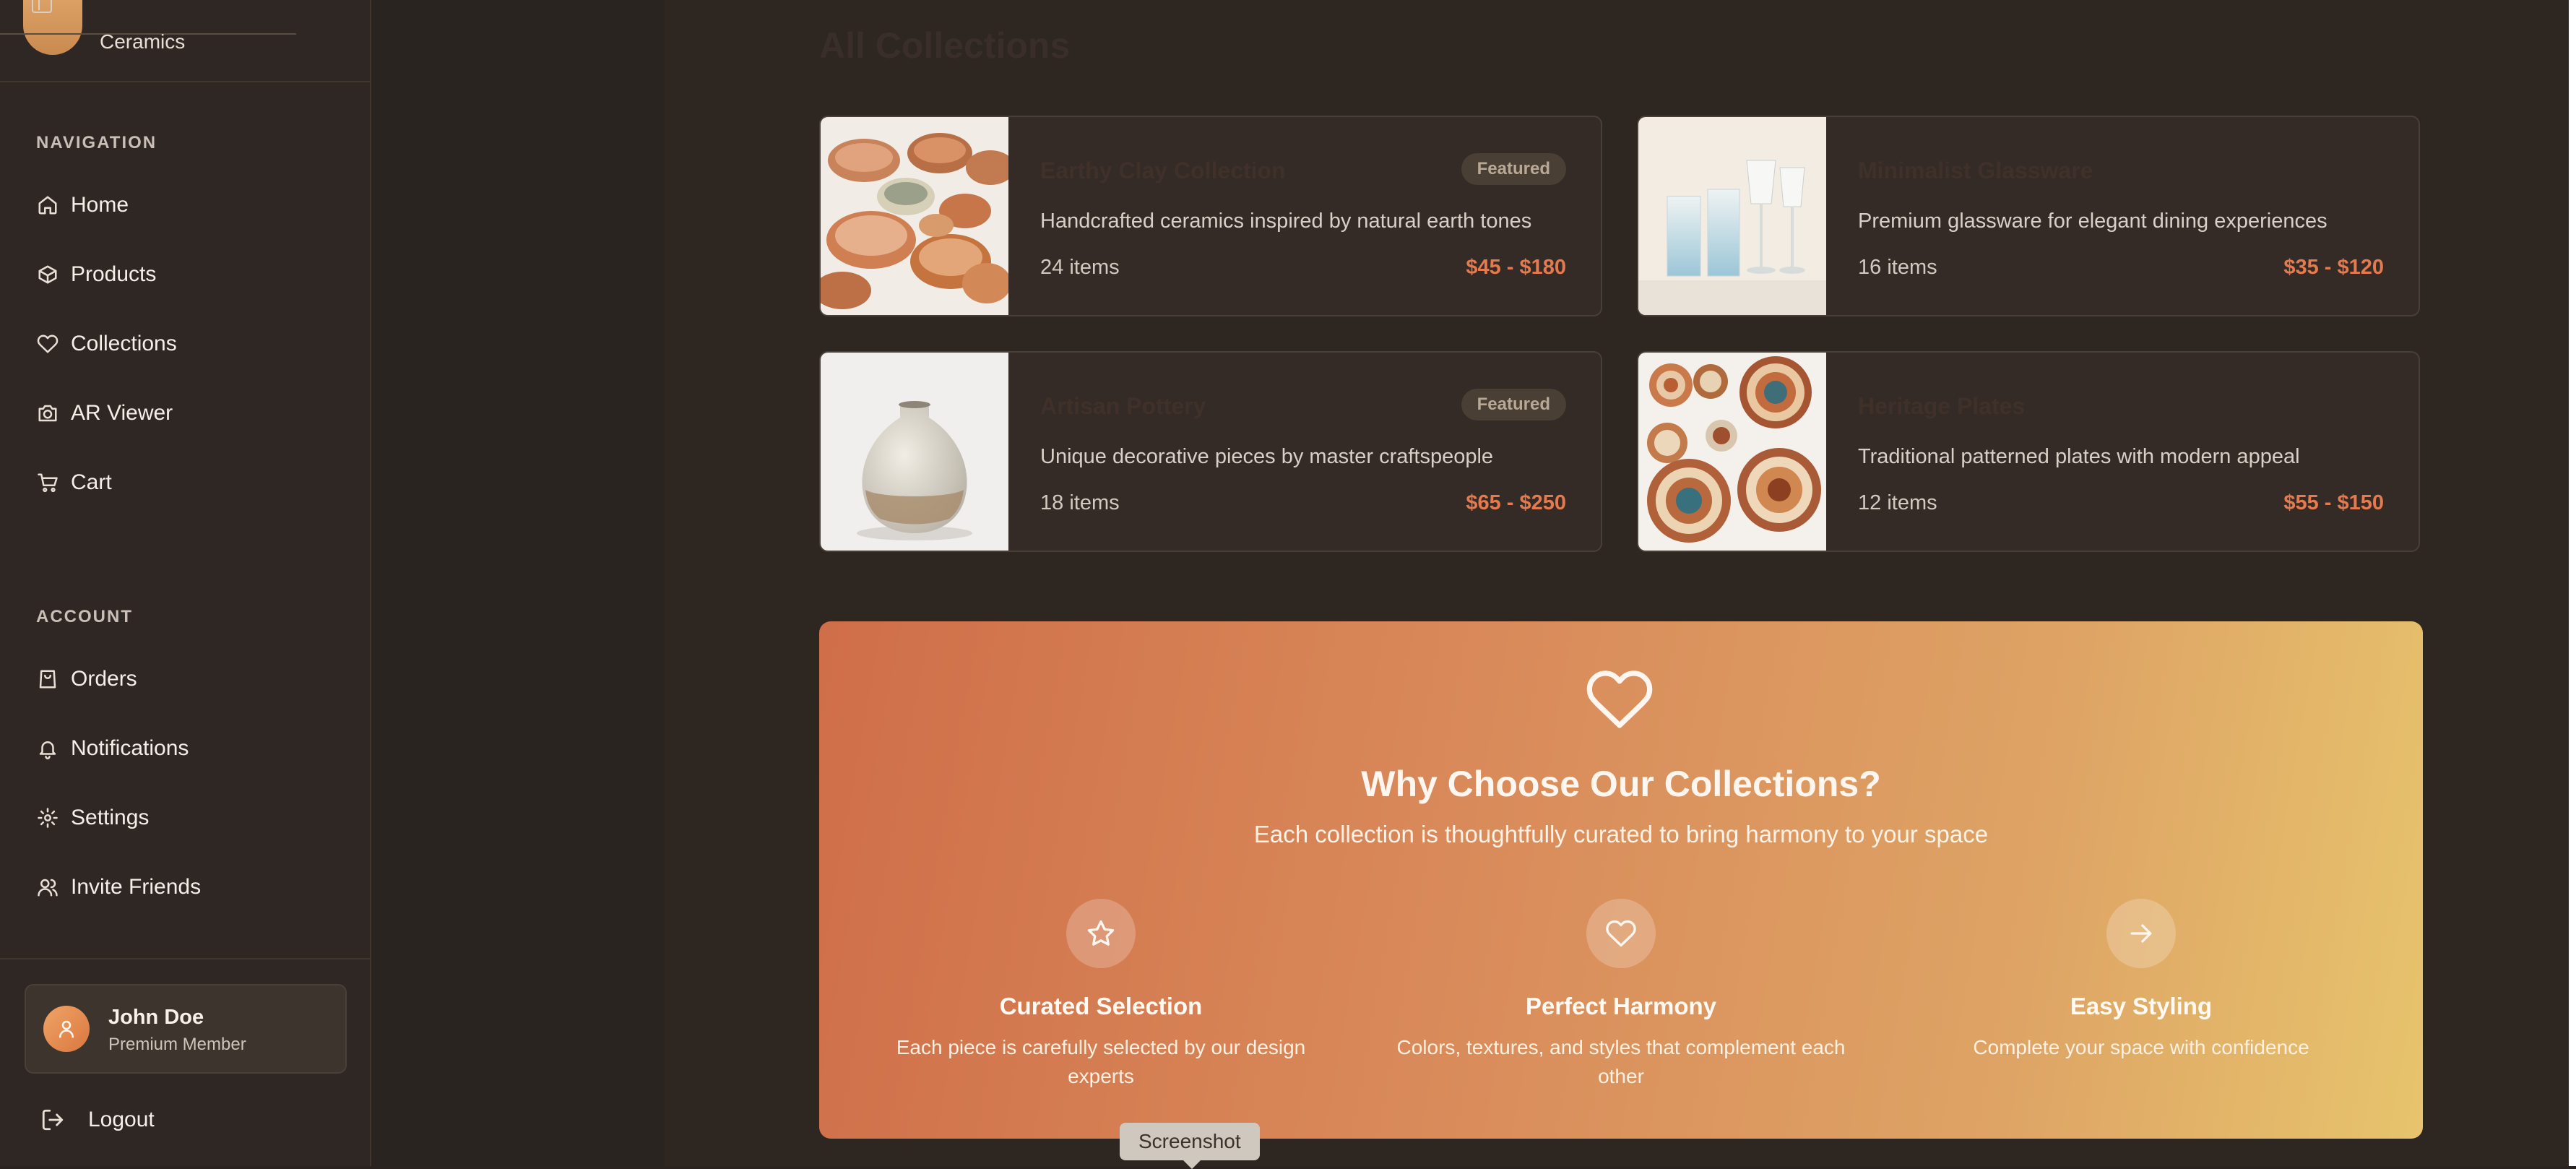  What do you see at coordinates (2572, 583) in the screenshot?
I see `window-edge` at bounding box center [2572, 583].